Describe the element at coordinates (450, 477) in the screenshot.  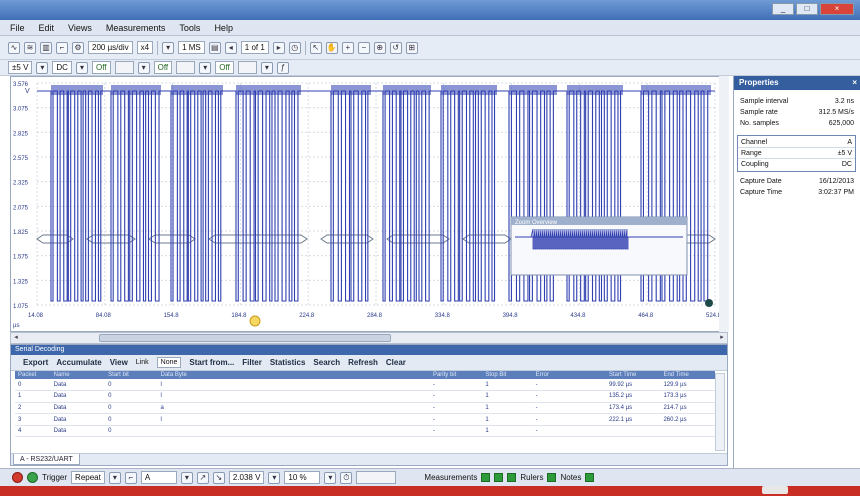
I see `measurements-label: Measurements` at that location.